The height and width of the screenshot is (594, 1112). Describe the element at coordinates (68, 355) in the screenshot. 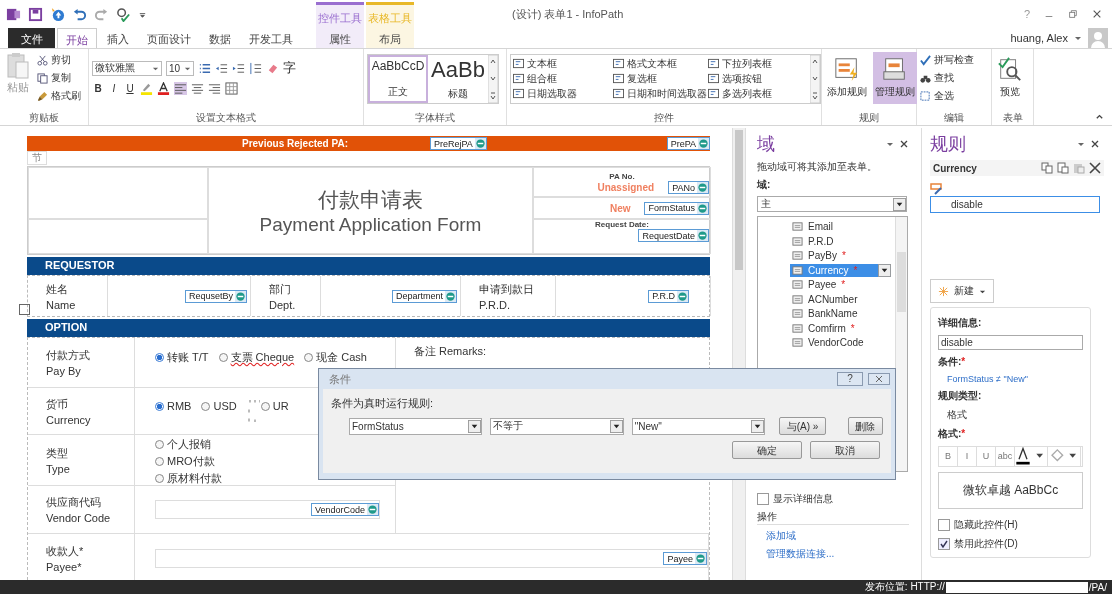

I see `field-label: 付款方式` at that location.